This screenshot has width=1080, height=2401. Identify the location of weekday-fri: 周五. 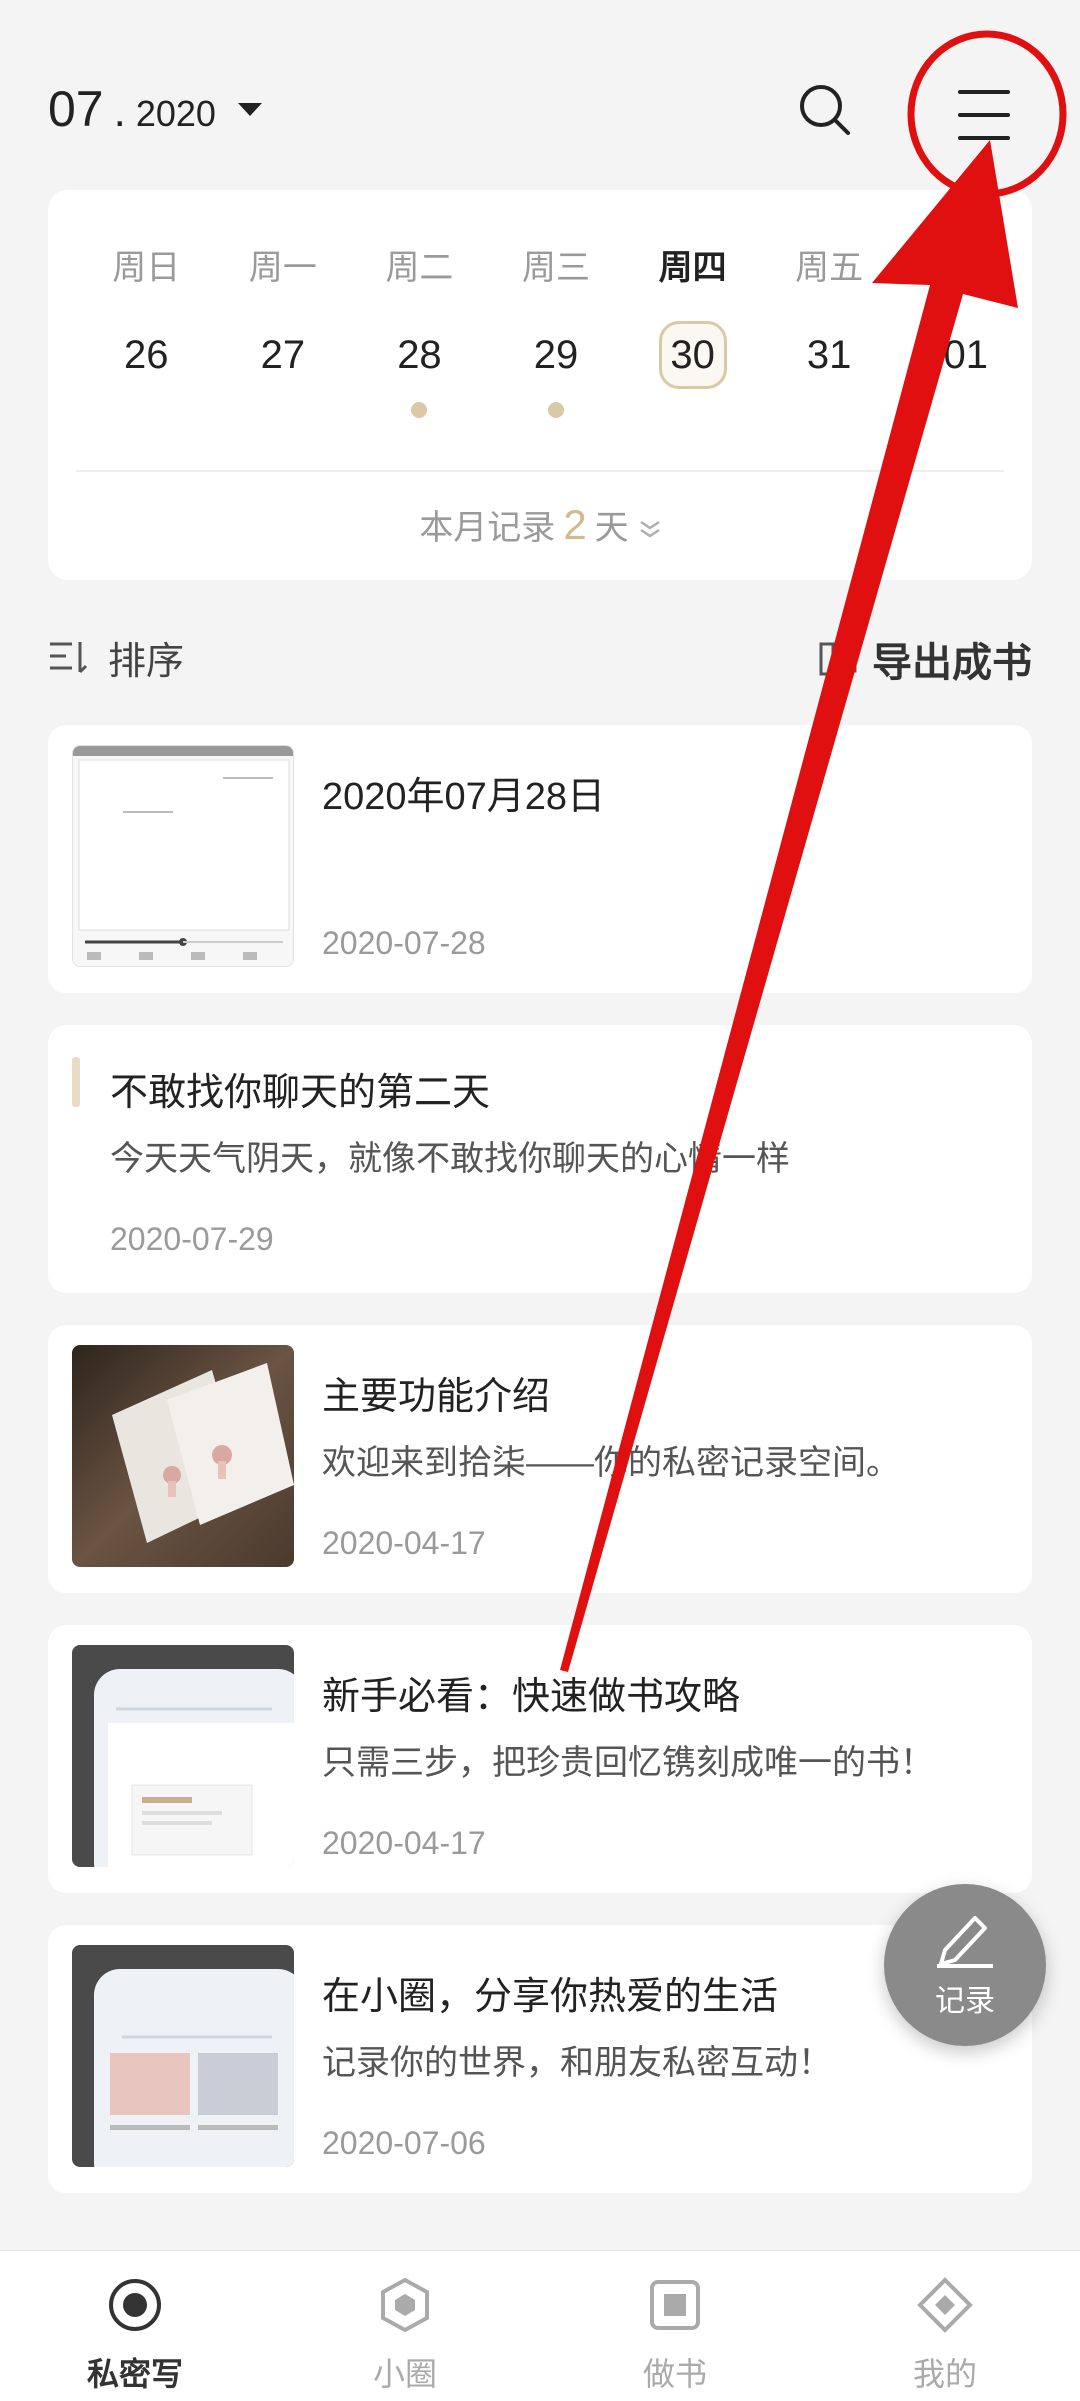
(829, 268).